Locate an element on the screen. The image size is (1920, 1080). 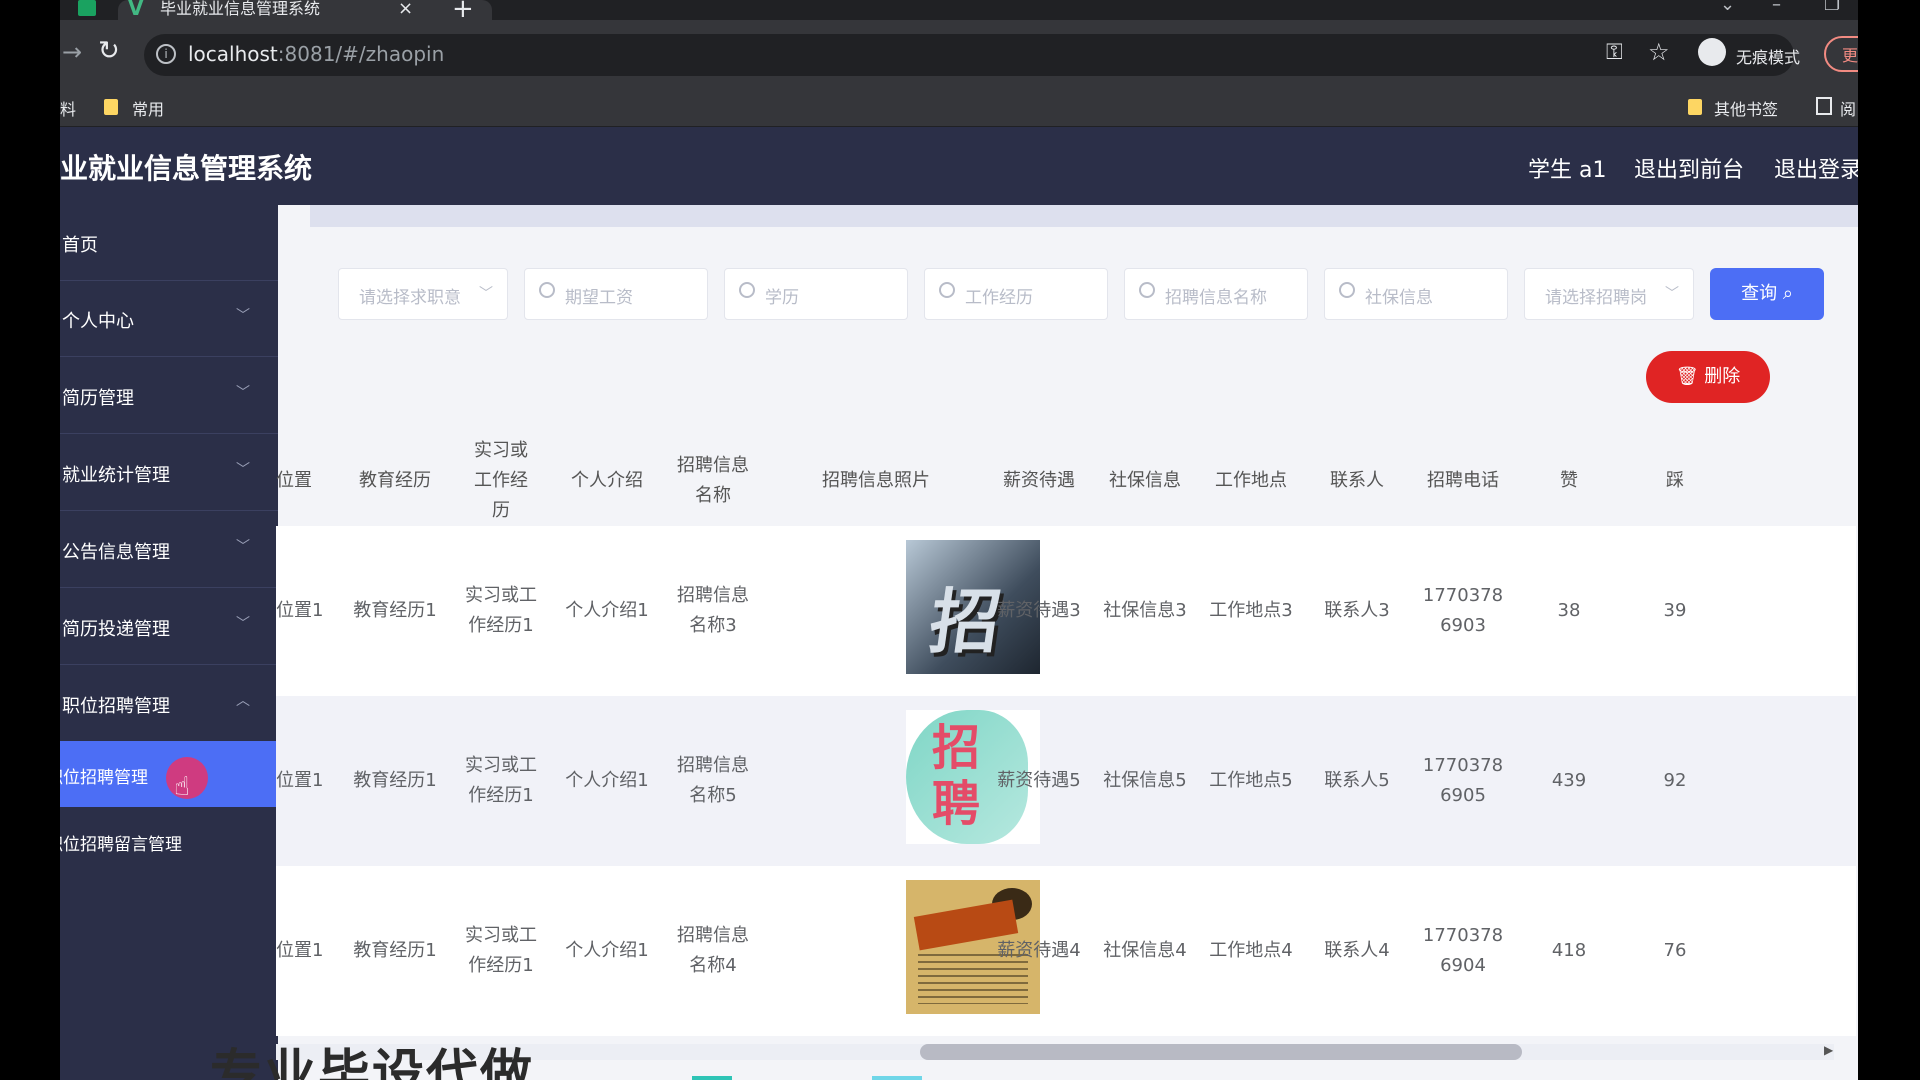
cell-location: 工作地点5 is located at coordinates (1251, 780).